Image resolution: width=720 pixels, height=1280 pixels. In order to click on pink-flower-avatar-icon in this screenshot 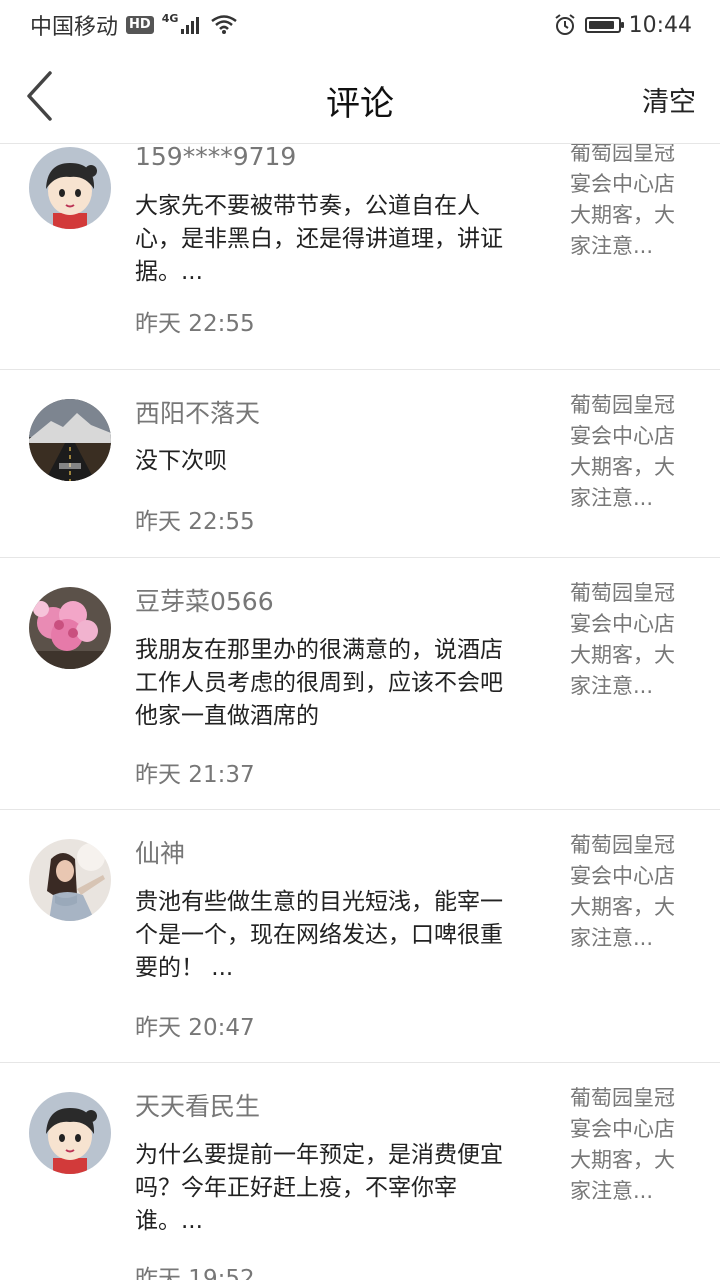, I will do `click(70, 628)`.